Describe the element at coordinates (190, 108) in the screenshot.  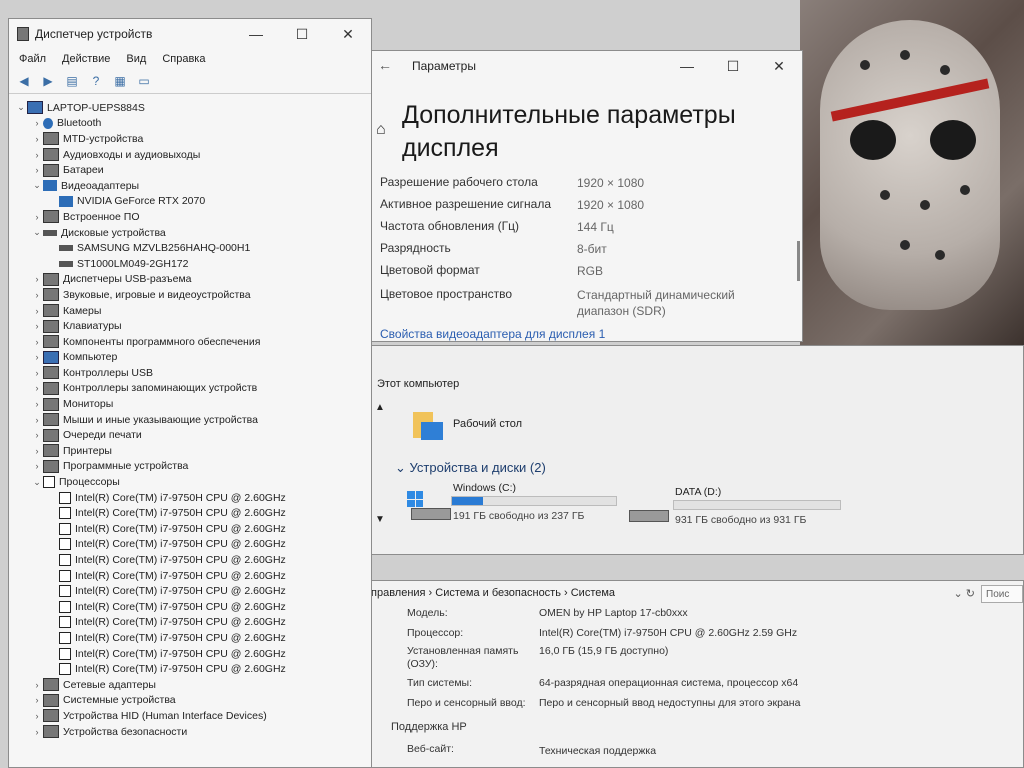
I see `tree-root: ⌄ LAPTOP-UEPS884S` at that location.